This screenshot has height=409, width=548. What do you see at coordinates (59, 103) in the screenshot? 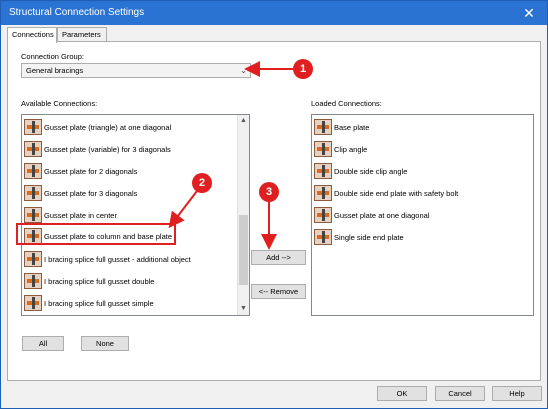
I see `available-connections-label: Available Connections:` at bounding box center [59, 103].